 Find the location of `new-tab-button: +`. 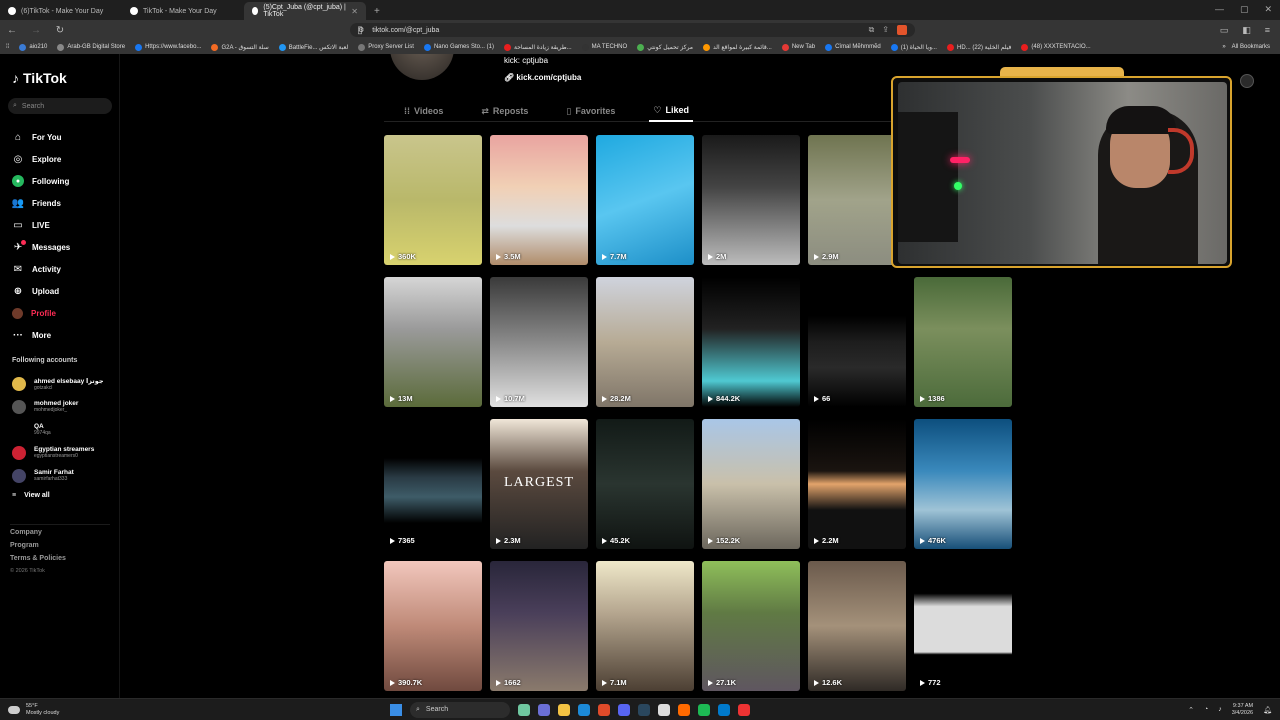

new-tab-button: + is located at coordinates (377, 11).